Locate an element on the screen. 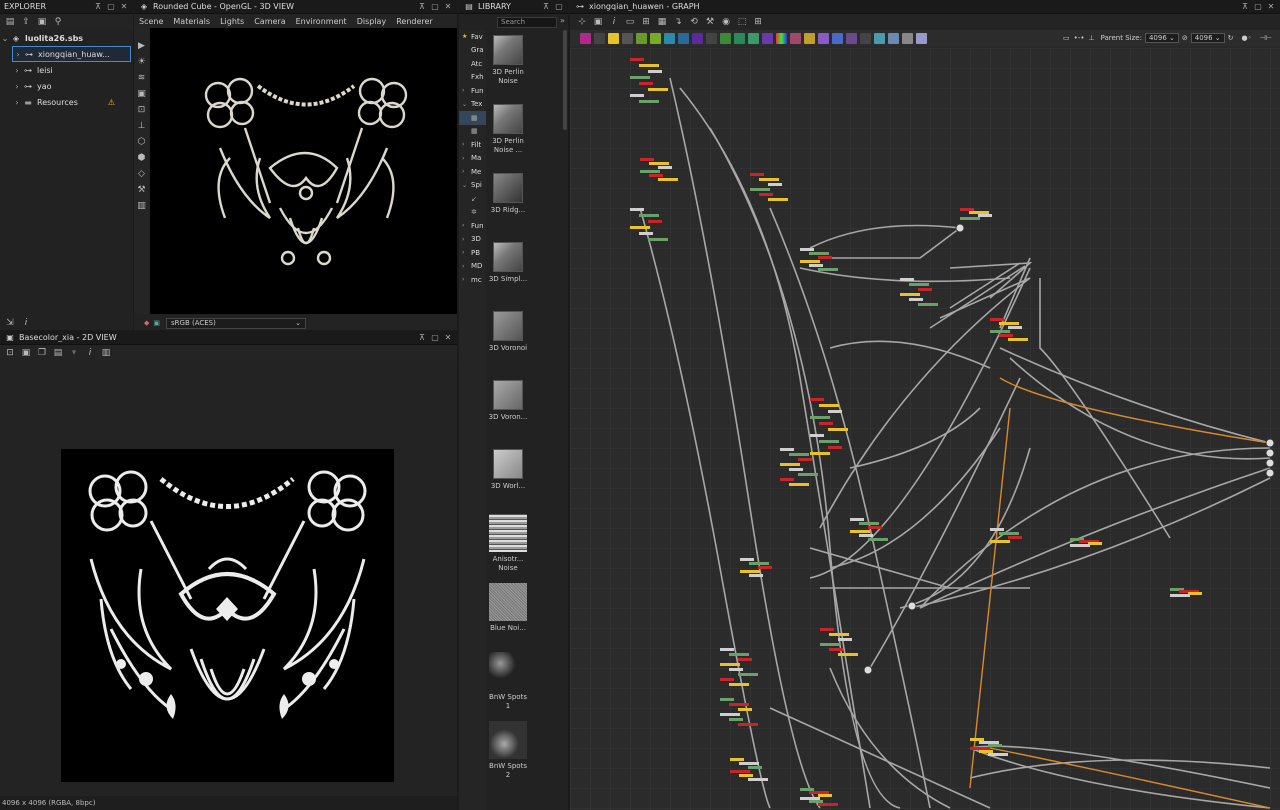 This screenshot has height=810, width=1280. environment-icon: ≋ is located at coordinates (142, 78).